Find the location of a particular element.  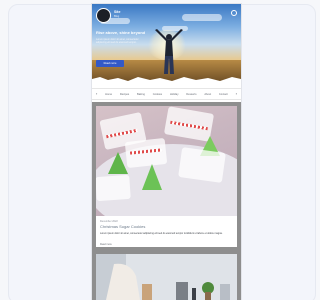

site-logo-avatar is located at coordinates (103, 15).